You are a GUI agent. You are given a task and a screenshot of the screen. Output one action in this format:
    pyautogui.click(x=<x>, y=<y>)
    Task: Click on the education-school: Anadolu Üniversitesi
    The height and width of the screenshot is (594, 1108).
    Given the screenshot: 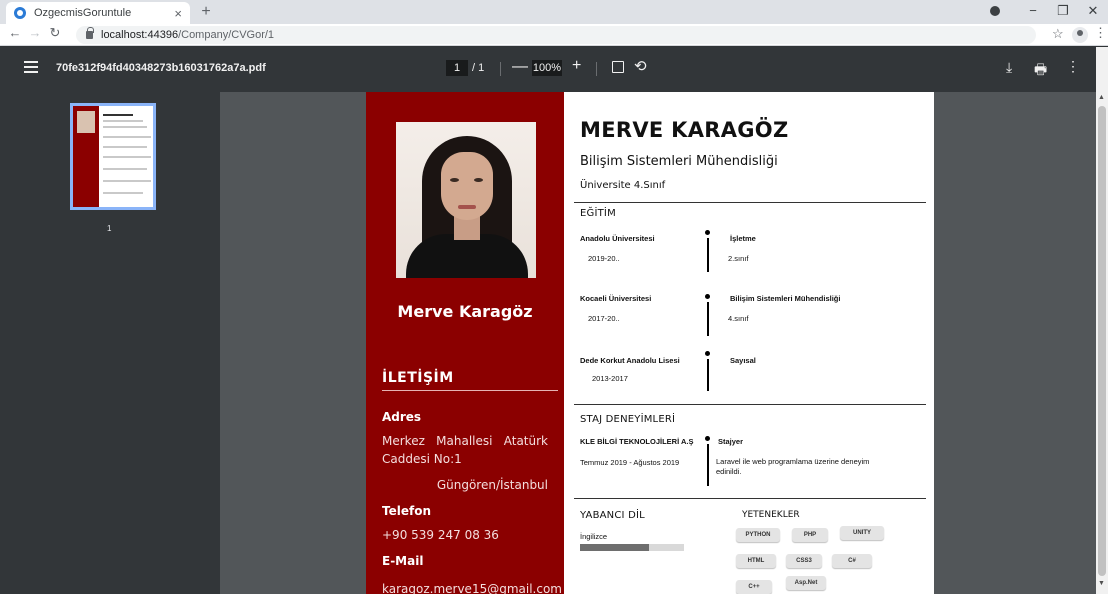 What is the action you would take?
    pyautogui.click(x=617, y=238)
    